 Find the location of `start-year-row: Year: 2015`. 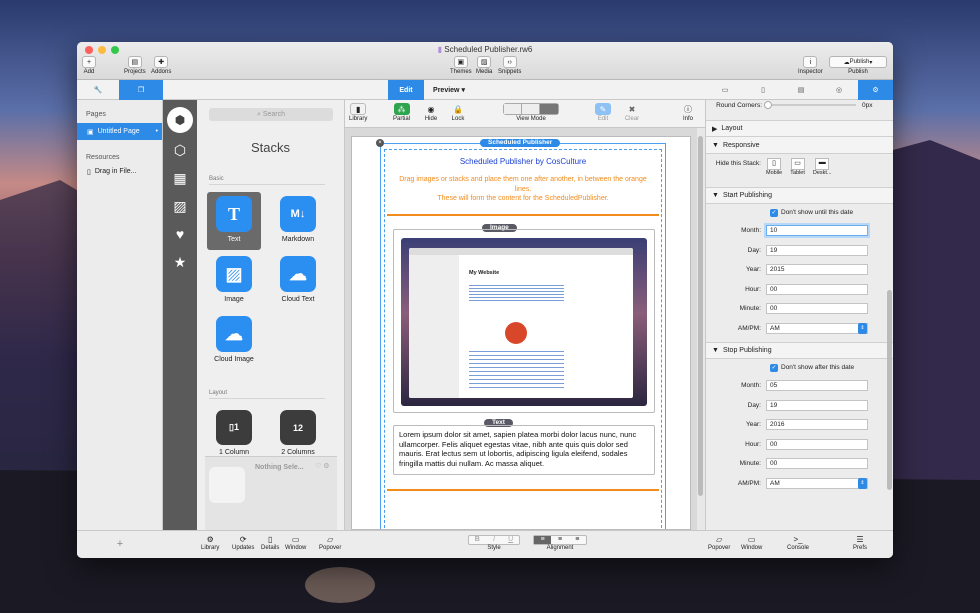

start-year-row: Year: 2015 is located at coordinates (799, 270).